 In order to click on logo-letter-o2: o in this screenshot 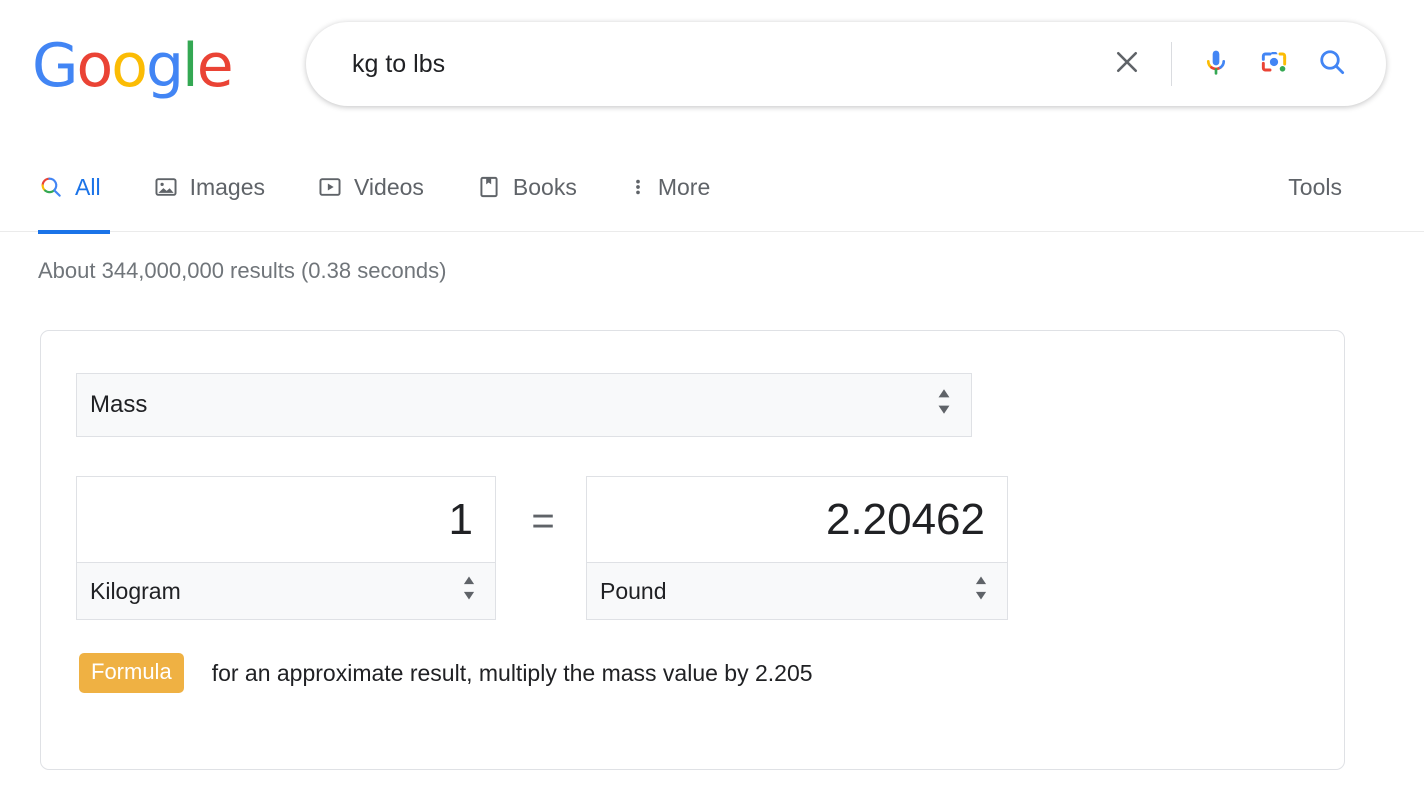, I will do `click(129, 66)`.